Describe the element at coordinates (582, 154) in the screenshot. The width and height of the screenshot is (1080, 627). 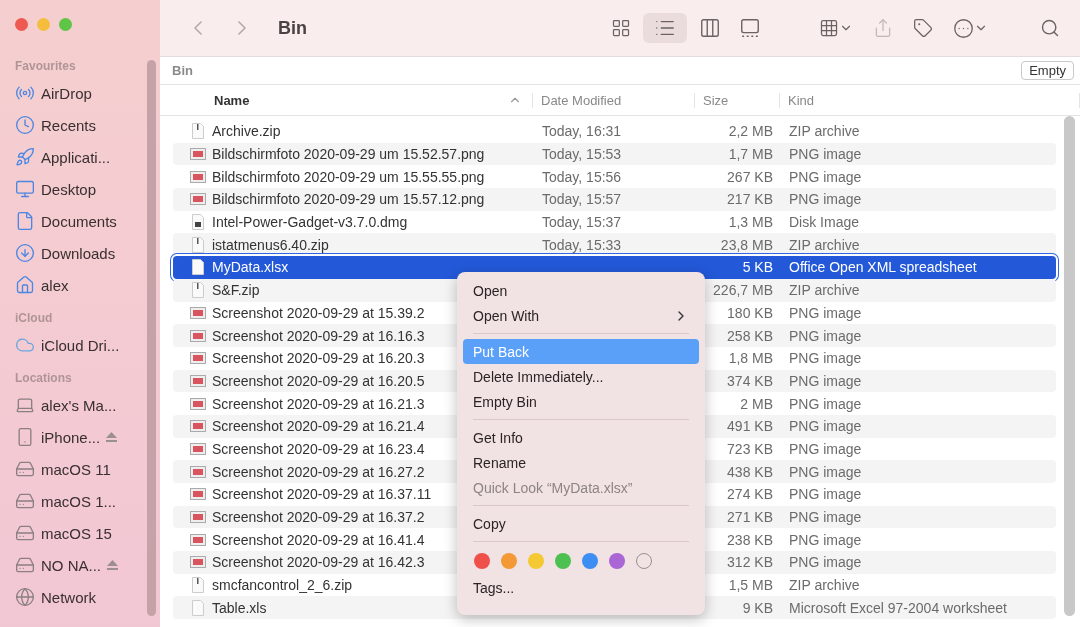
I see `date-modified: Today, 15:53` at that location.